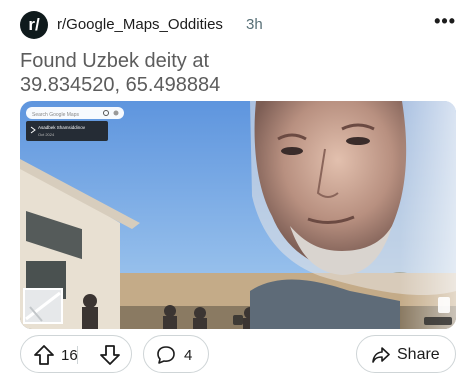 The height and width of the screenshot is (379, 474). Describe the element at coordinates (55, 115) in the screenshot. I see `streetview-search-text: Search Google Maps` at that location.